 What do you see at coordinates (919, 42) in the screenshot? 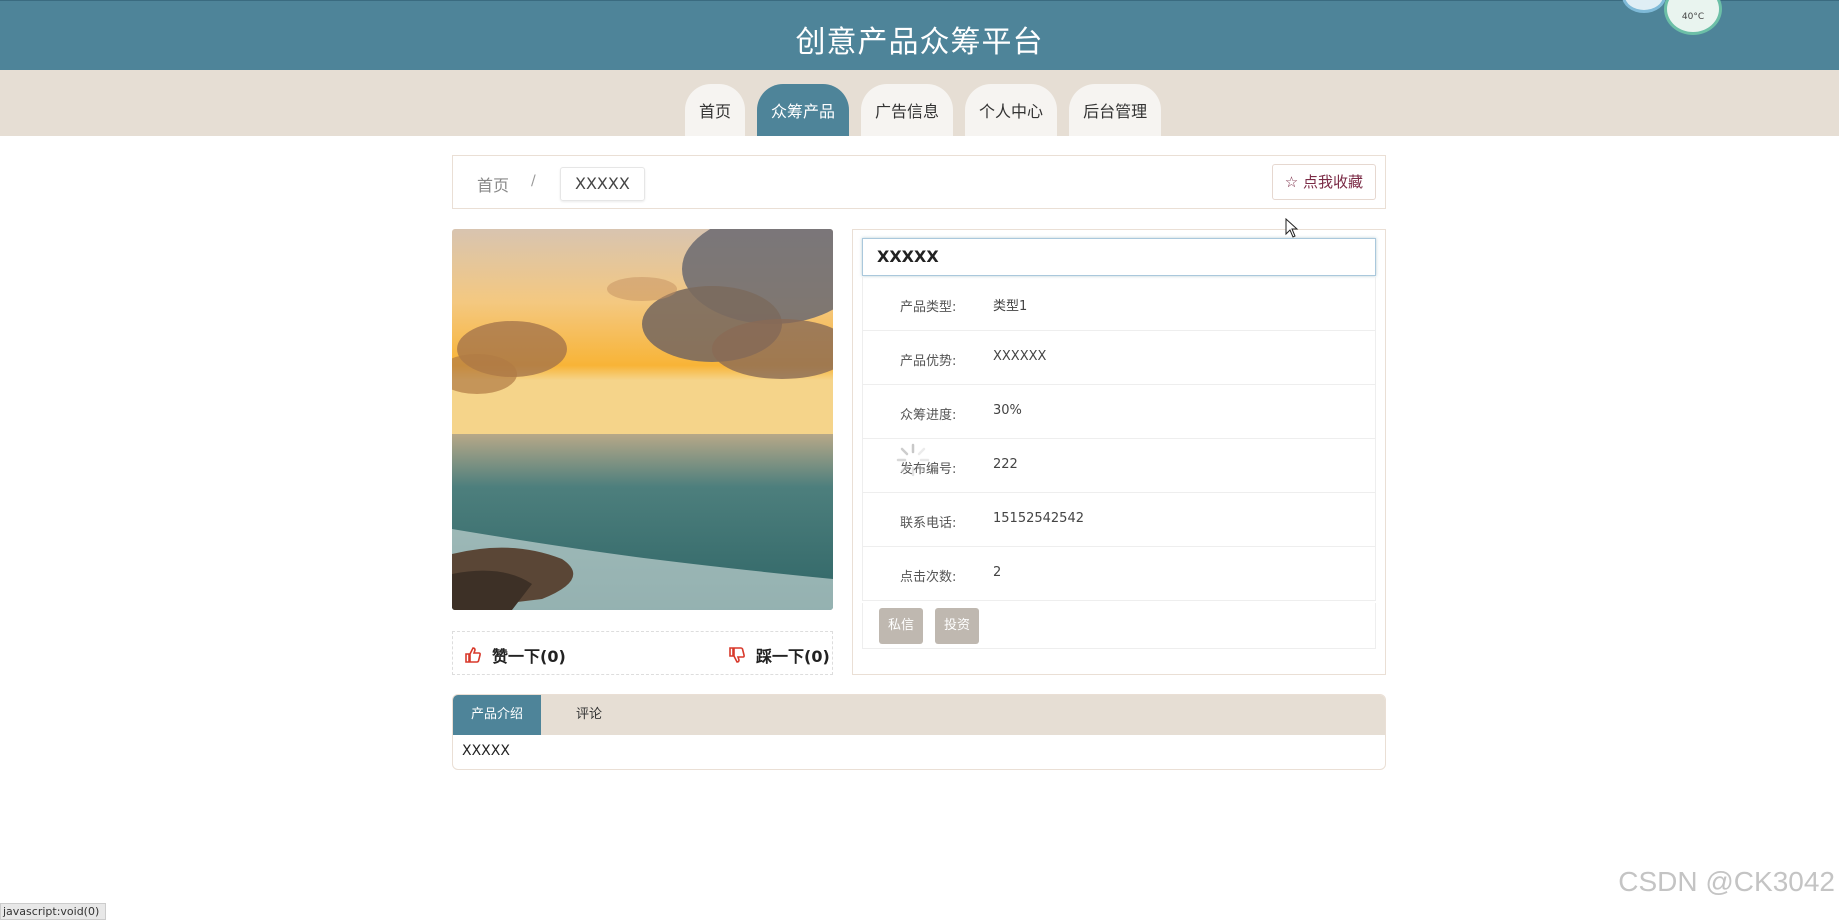
I see `site-title: 创意产品众筹平台` at bounding box center [919, 42].